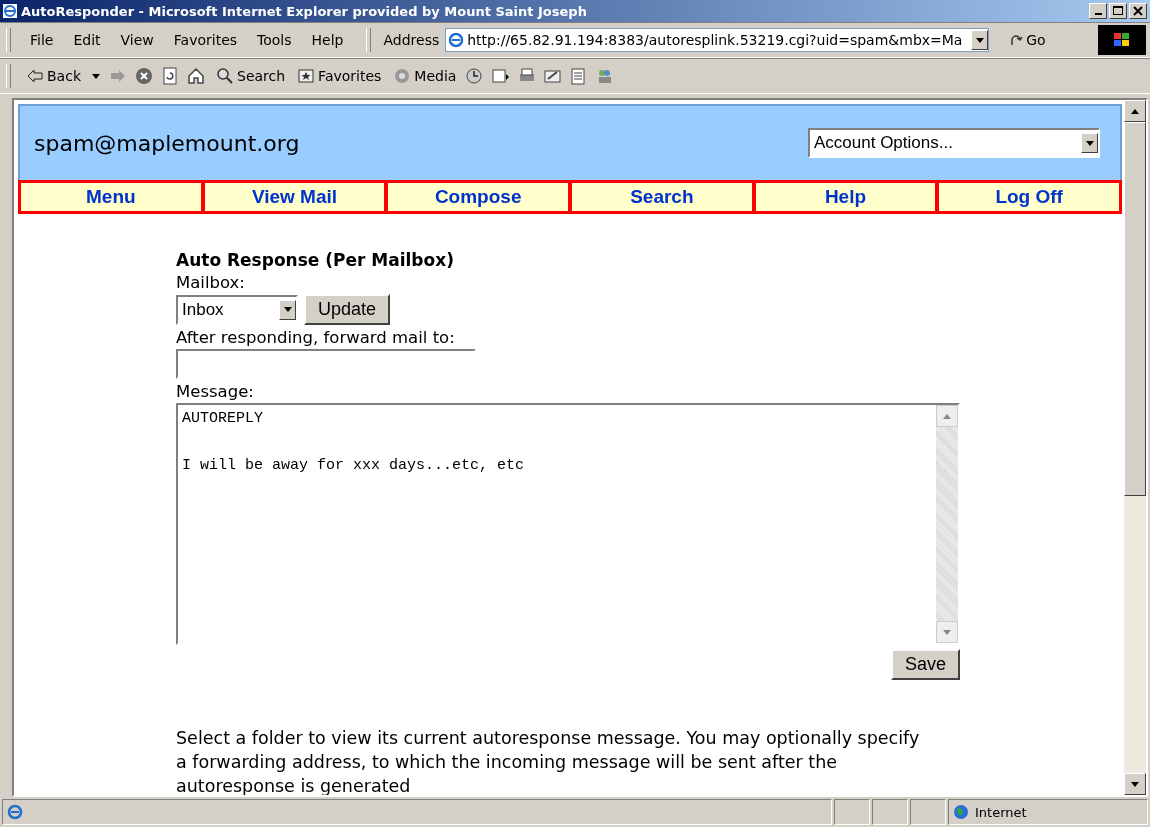 The height and width of the screenshot is (827, 1150). Describe the element at coordinates (42, 40) in the screenshot. I see `menu-item: File` at that location.